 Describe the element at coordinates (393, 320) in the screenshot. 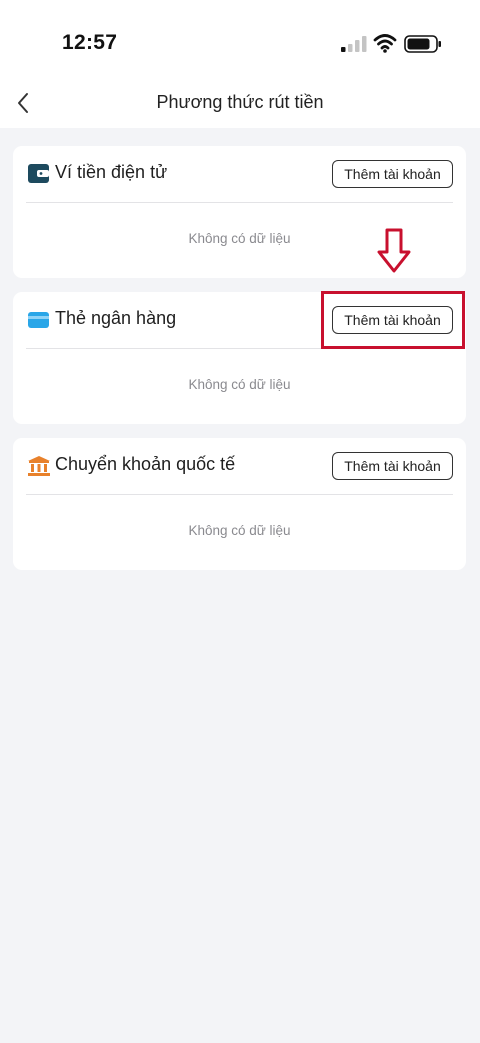

I see `highlight-box` at that location.